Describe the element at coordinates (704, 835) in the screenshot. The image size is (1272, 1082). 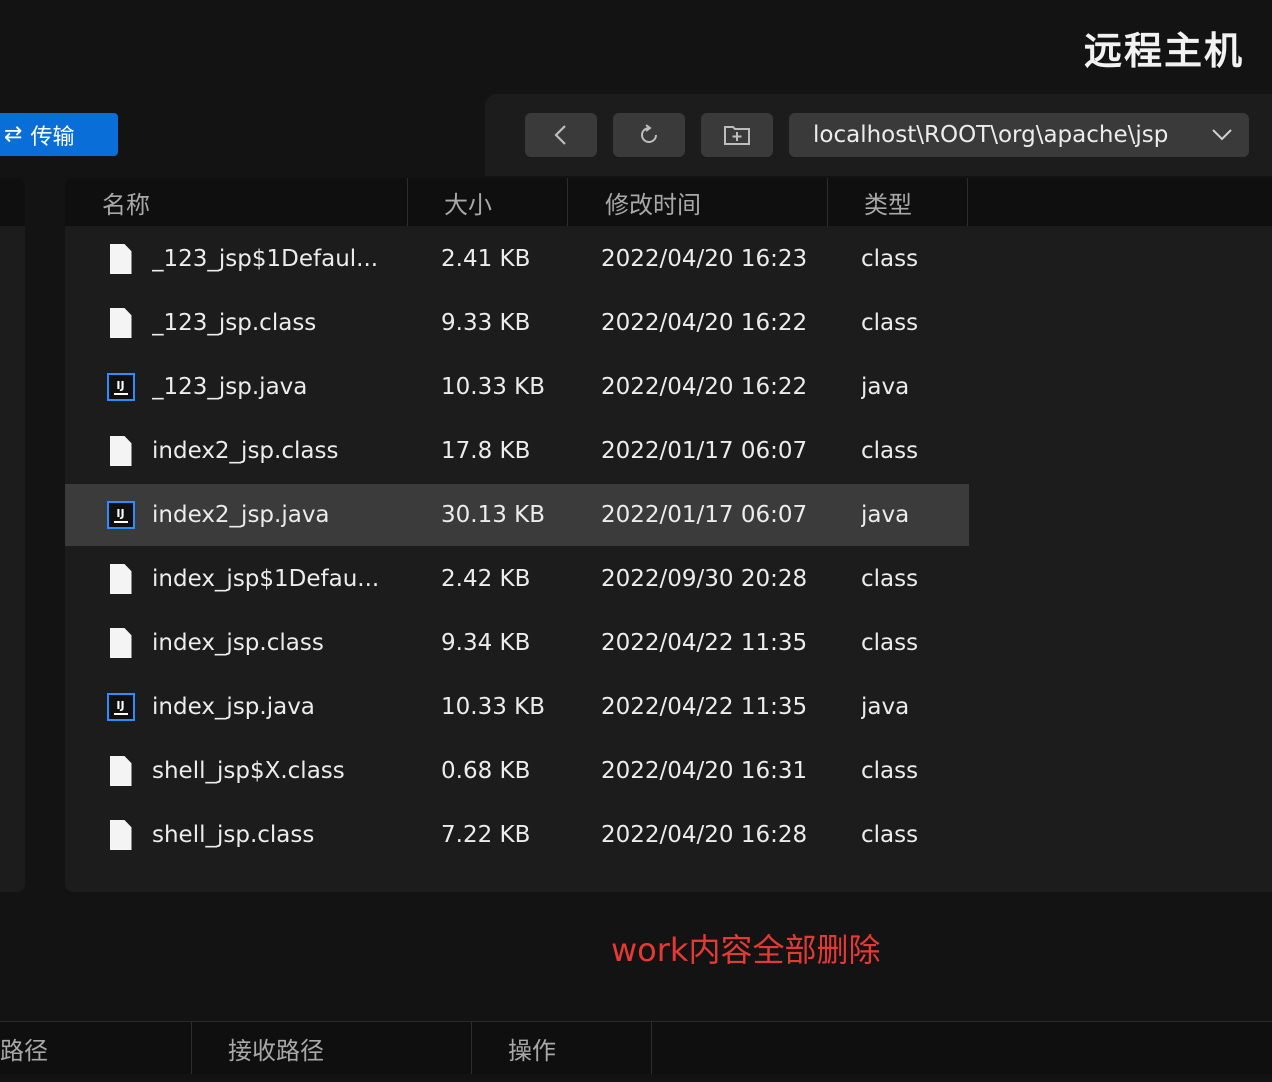
I see `file-modified: 2022/04/20 16:28` at that location.